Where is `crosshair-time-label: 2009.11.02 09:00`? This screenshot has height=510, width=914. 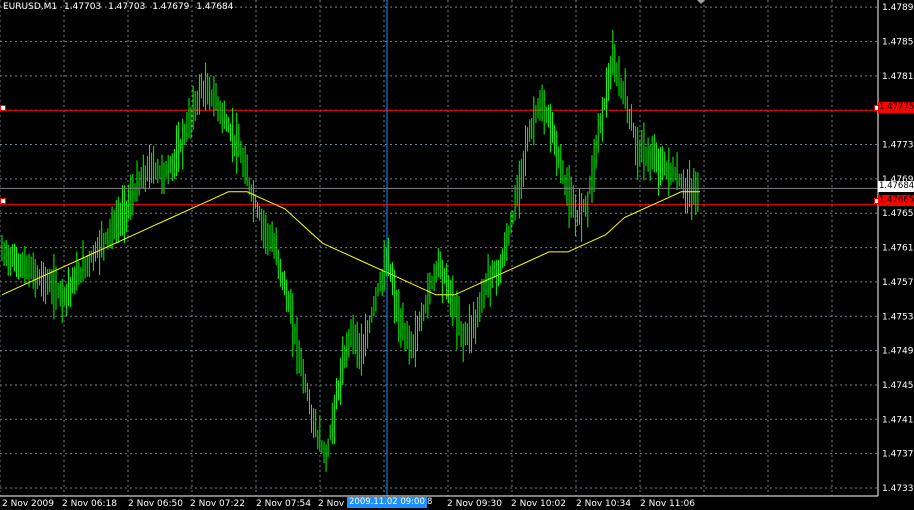 crosshair-time-label: 2009.11.02 09:00 is located at coordinates (387, 502).